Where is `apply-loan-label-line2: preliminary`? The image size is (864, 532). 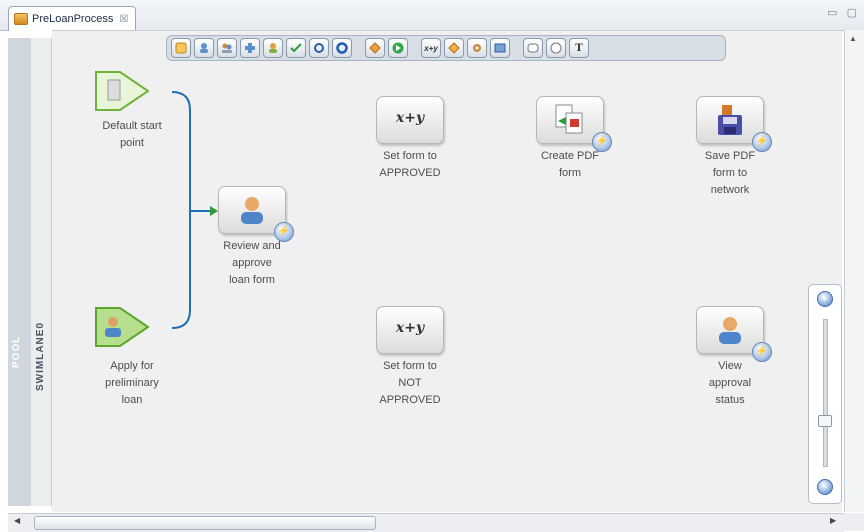
apply-loan-label-line2: preliminary is located at coordinates (132, 383).